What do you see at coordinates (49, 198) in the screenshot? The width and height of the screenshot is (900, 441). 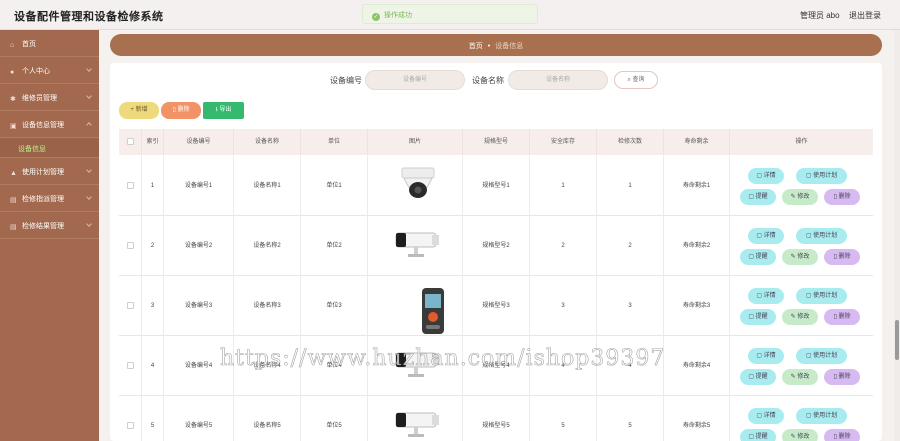 I see `sidebar-item-assign: ▤ 检修指派管理` at bounding box center [49, 198].